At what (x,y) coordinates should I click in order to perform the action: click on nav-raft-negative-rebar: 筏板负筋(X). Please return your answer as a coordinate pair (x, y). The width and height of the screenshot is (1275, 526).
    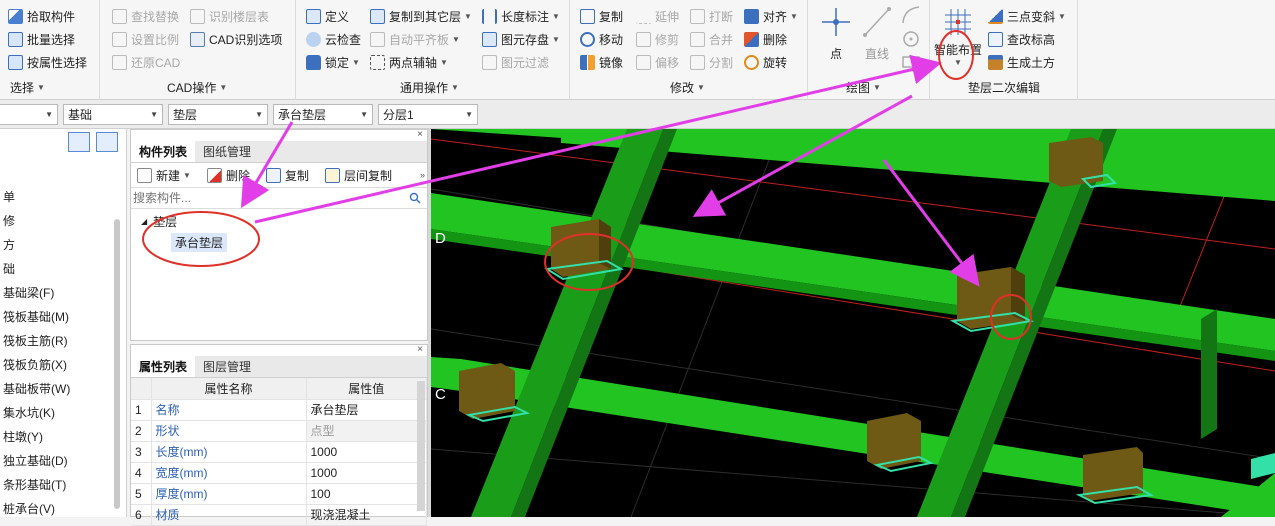
    Looking at the image, I should click on (35, 364).